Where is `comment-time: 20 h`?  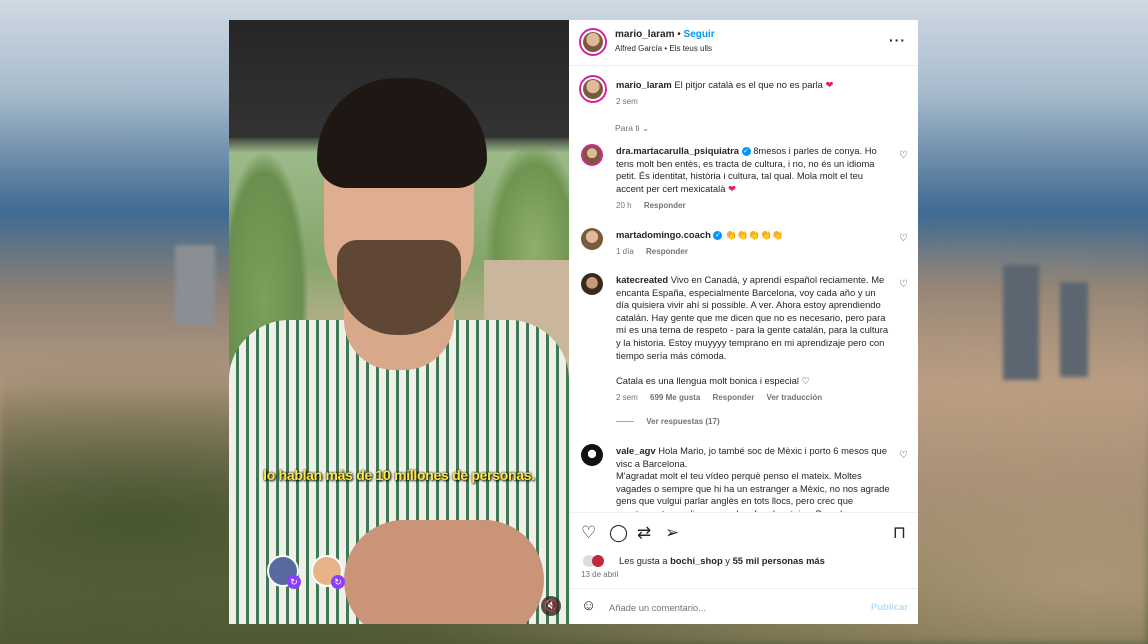
comment-time: 20 h is located at coordinates (624, 205).